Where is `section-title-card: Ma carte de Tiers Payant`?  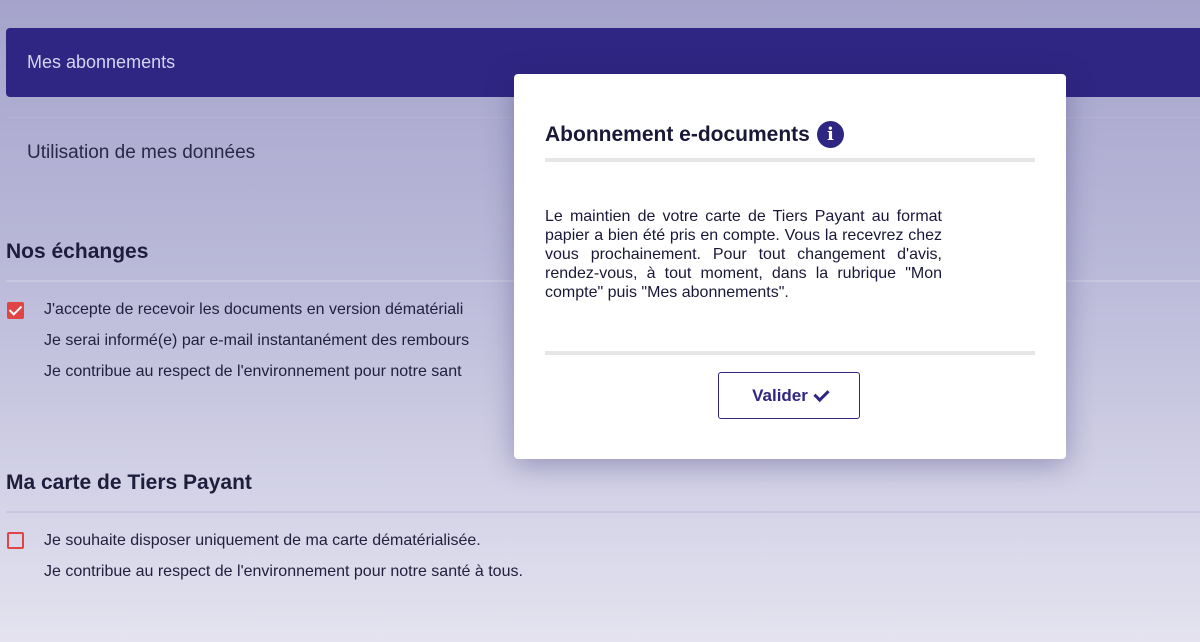 section-title-card: Ma carte de Tiers Payant is located at coordinates (129, 482).